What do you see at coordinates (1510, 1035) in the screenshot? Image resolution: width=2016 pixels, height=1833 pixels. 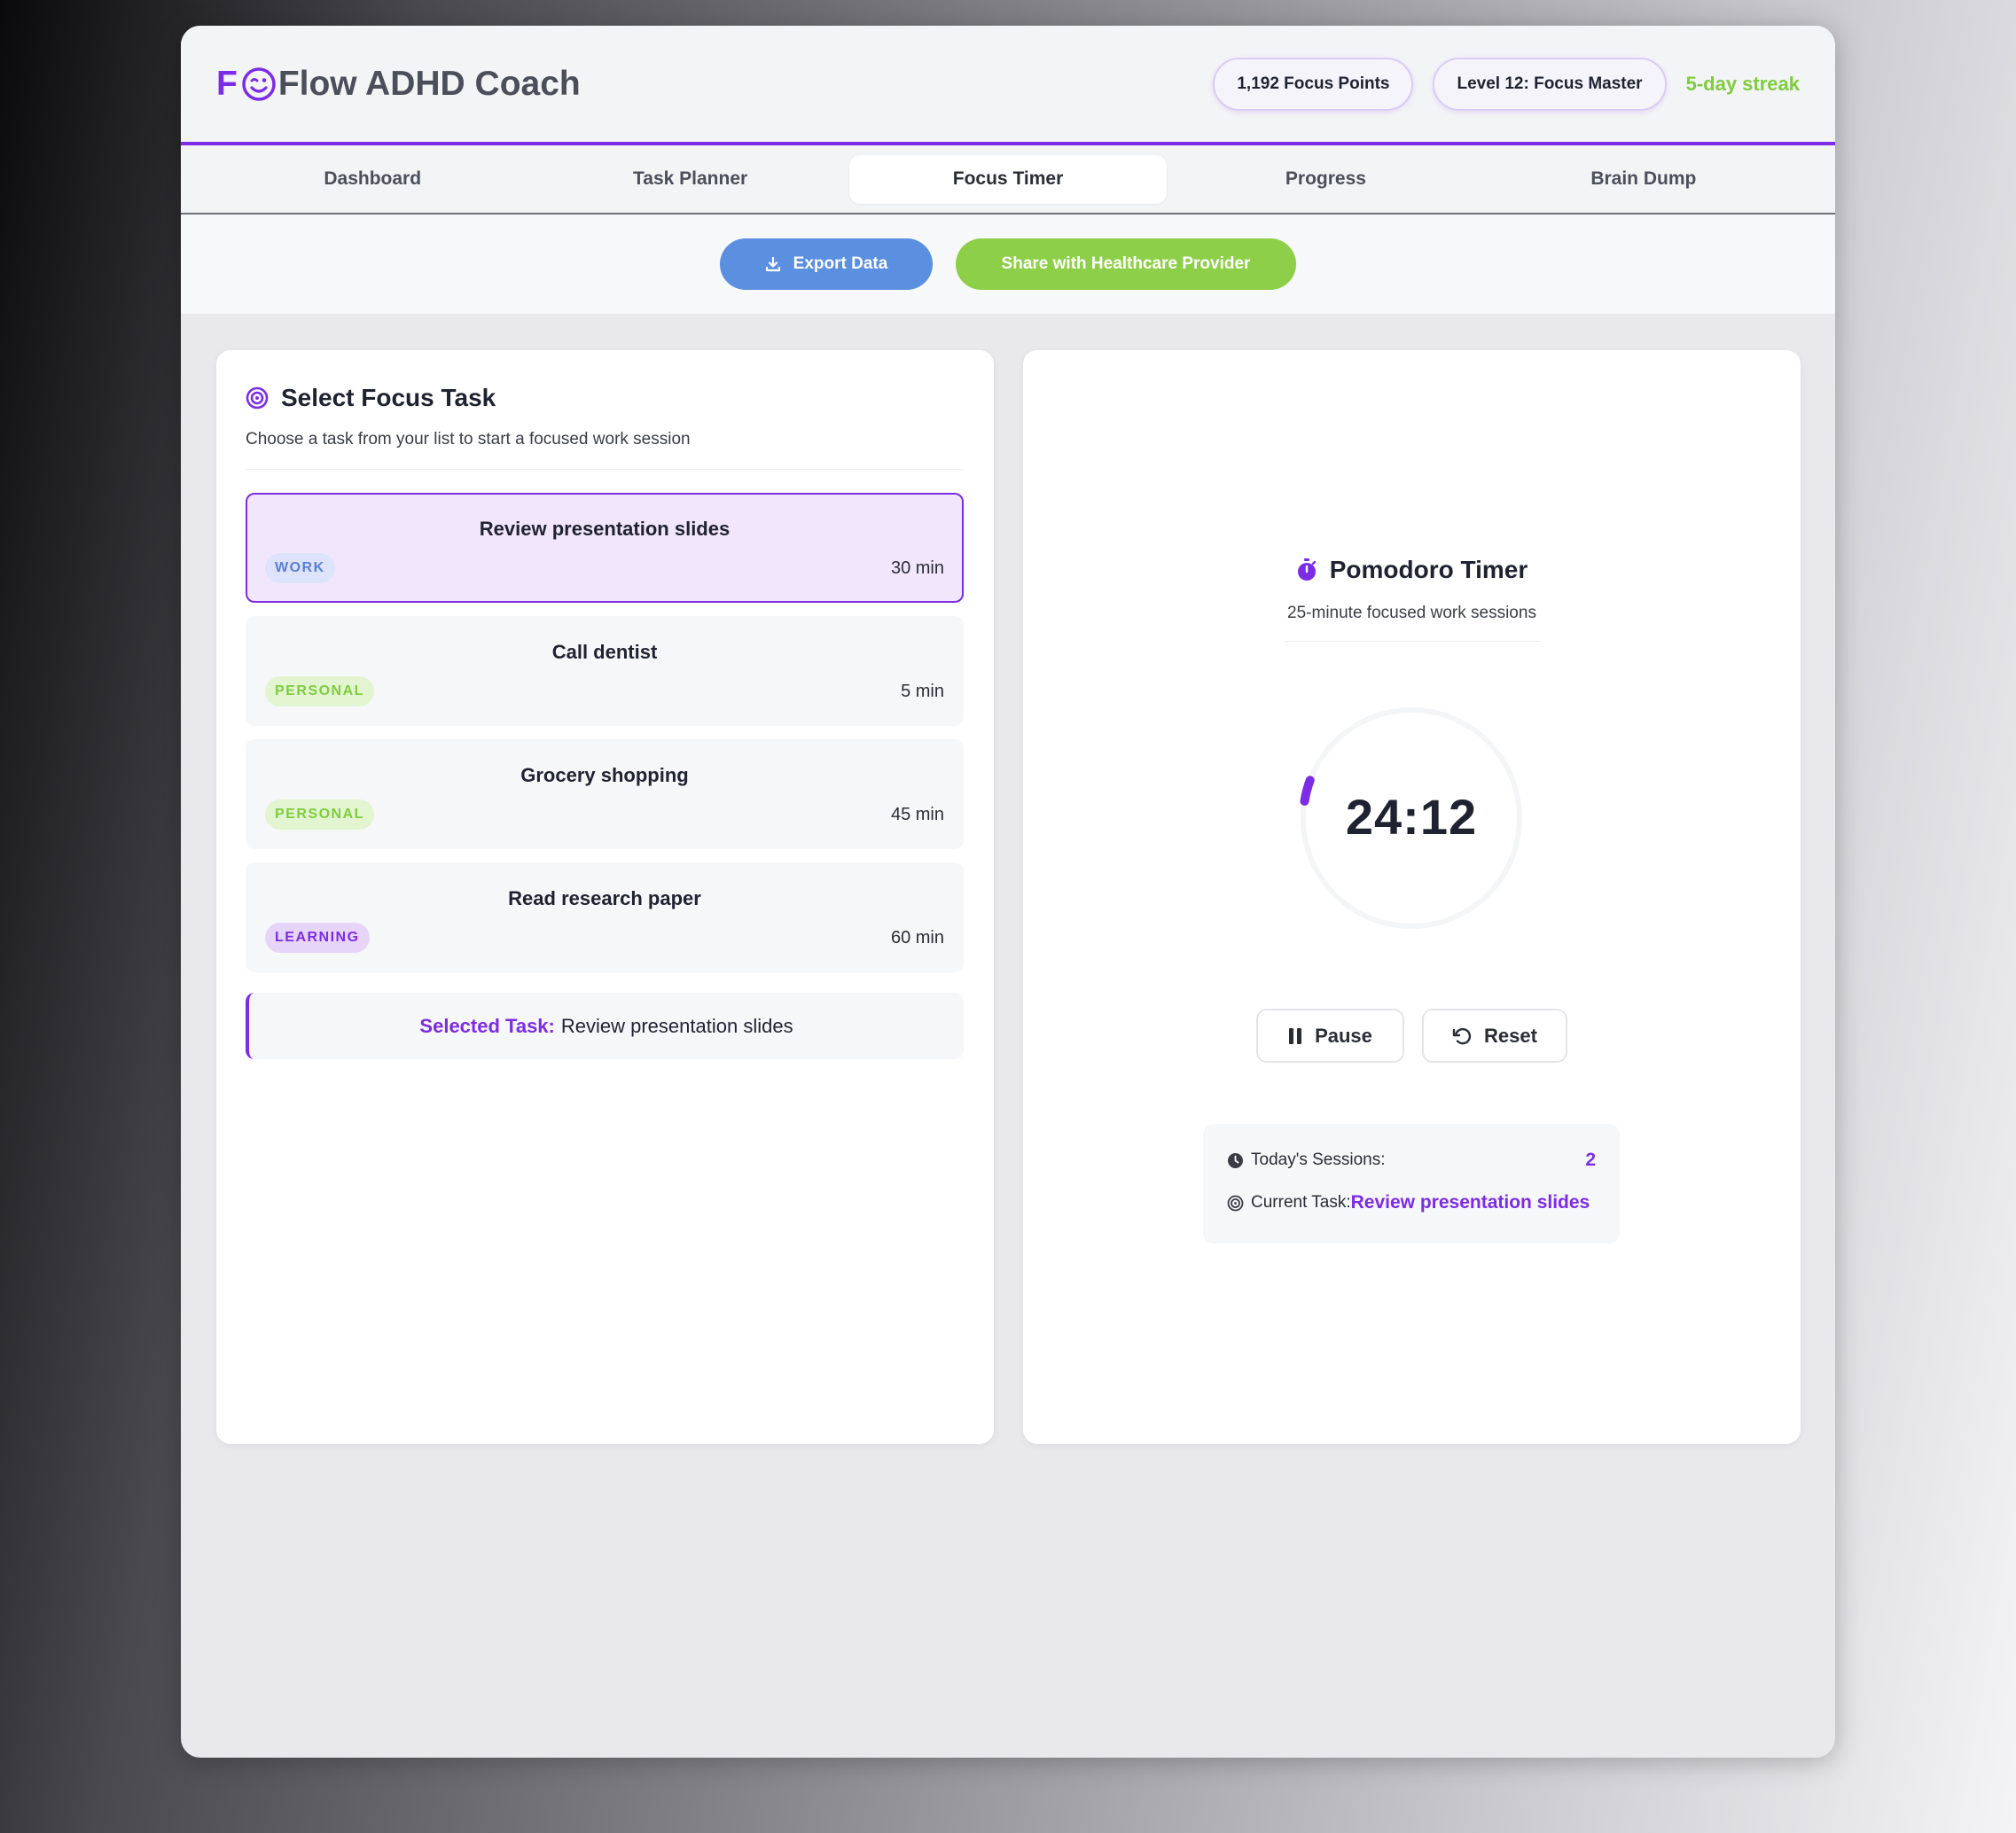 I see `reset-label: Reset` at bounding box center [1510, 1035].